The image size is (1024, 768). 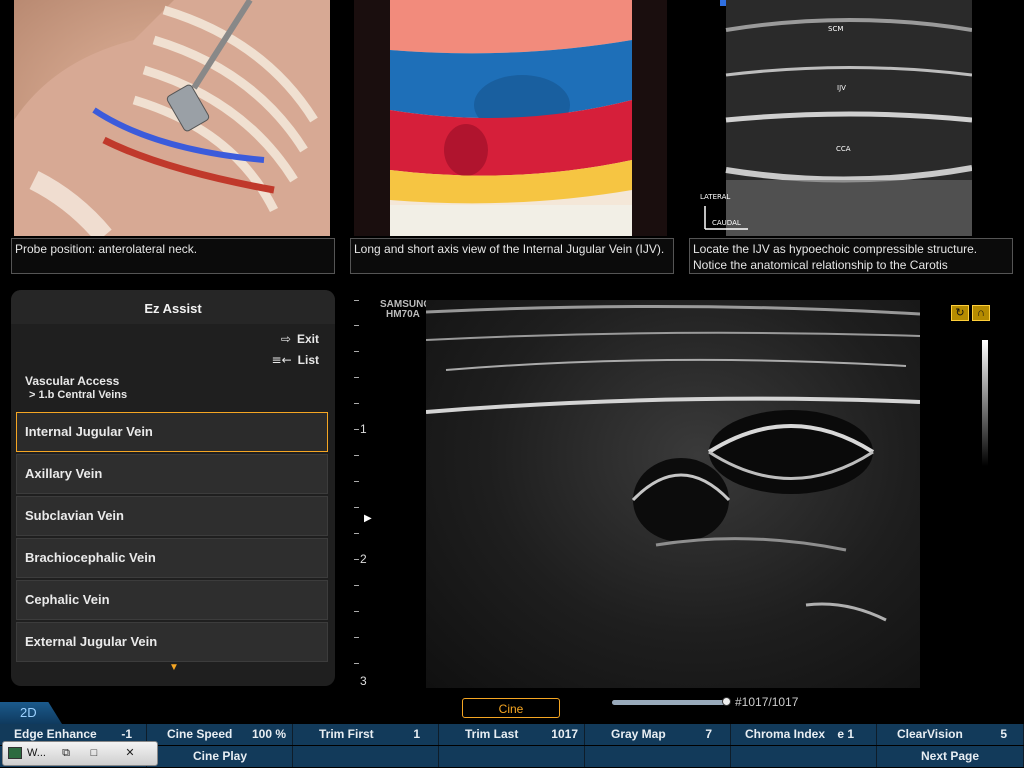 I want to click on depth-label-1: 1, so click(x=363, y=429).